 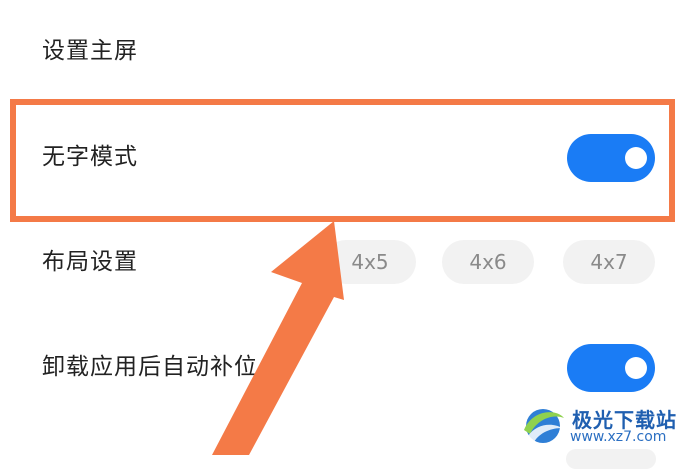 I want to click on no-text-mode-label: 无字模式, so click(x=90, y=157).